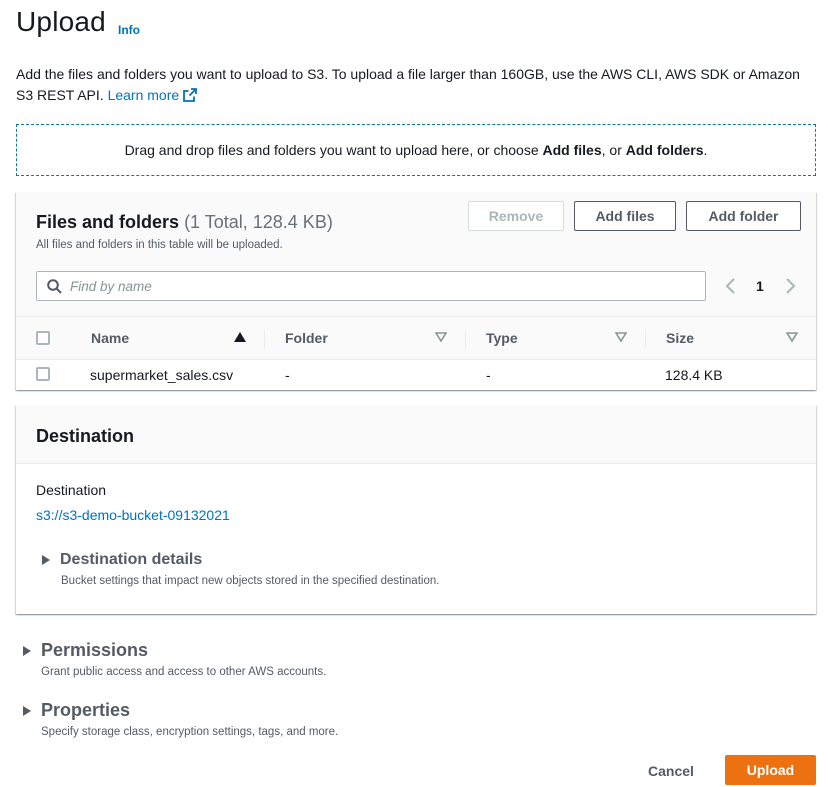 The image size is (828, 787). Describe the element at coordinates (760, 286) in the screenshot. I see `current-page-number: 1` at that location.